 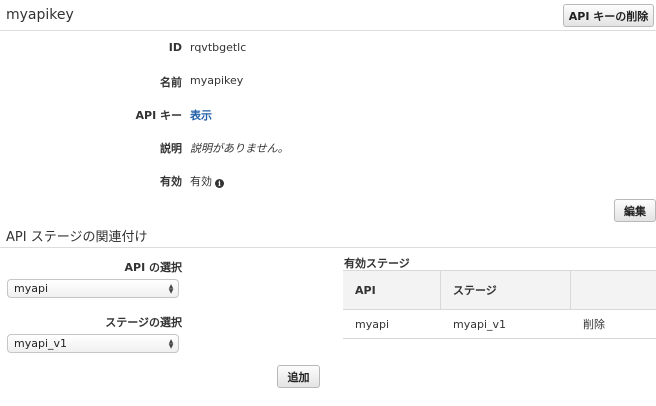 What do you see at coordinates (171, 181) in the screenshot?
I see `enabled-label: 有効` at bounding box center [171, 181].